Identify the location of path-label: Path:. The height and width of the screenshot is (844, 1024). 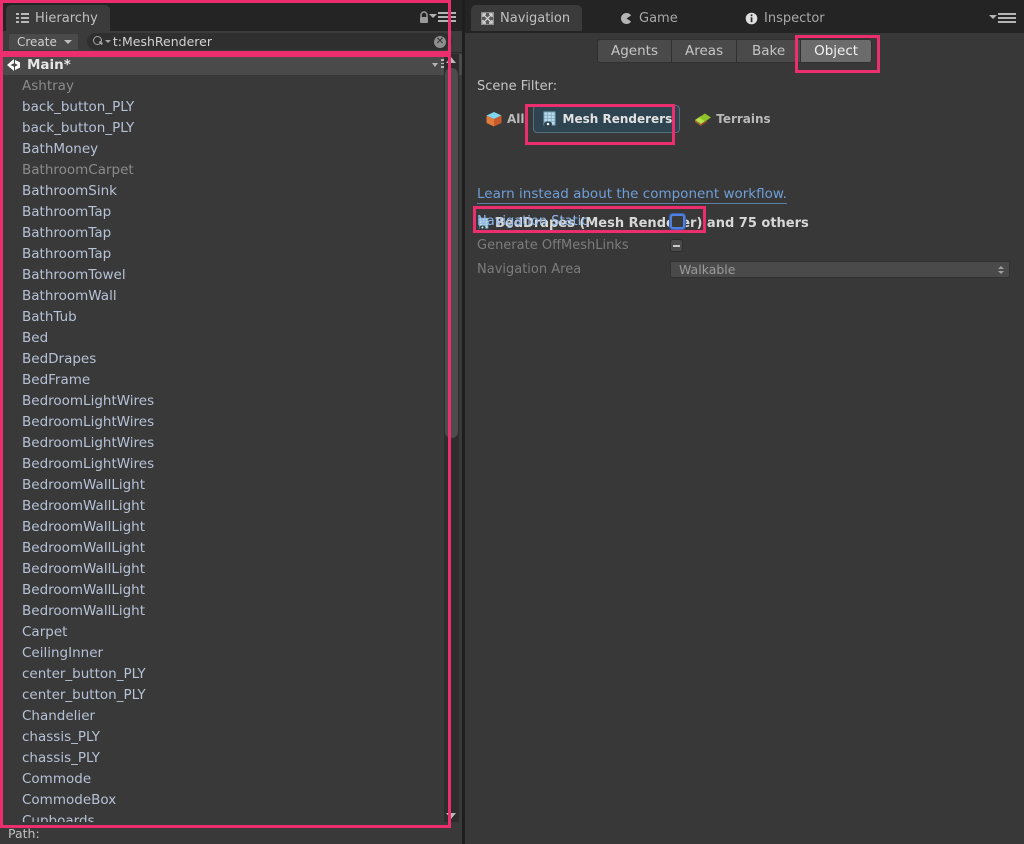
(24, 833).